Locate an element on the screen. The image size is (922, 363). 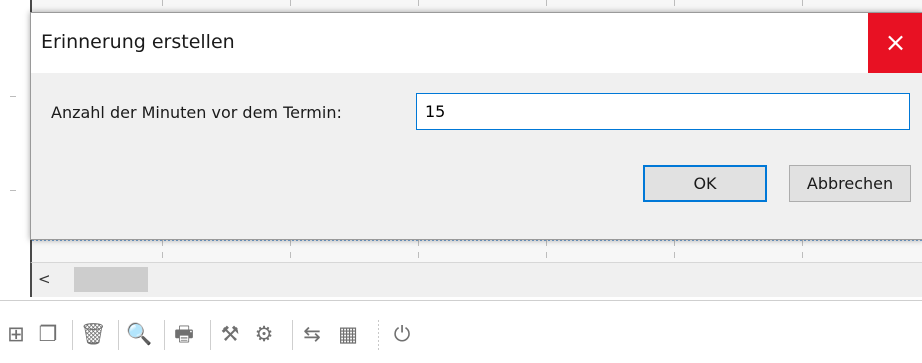
new-icon: ⊞ is located at coordinates (16, 334).